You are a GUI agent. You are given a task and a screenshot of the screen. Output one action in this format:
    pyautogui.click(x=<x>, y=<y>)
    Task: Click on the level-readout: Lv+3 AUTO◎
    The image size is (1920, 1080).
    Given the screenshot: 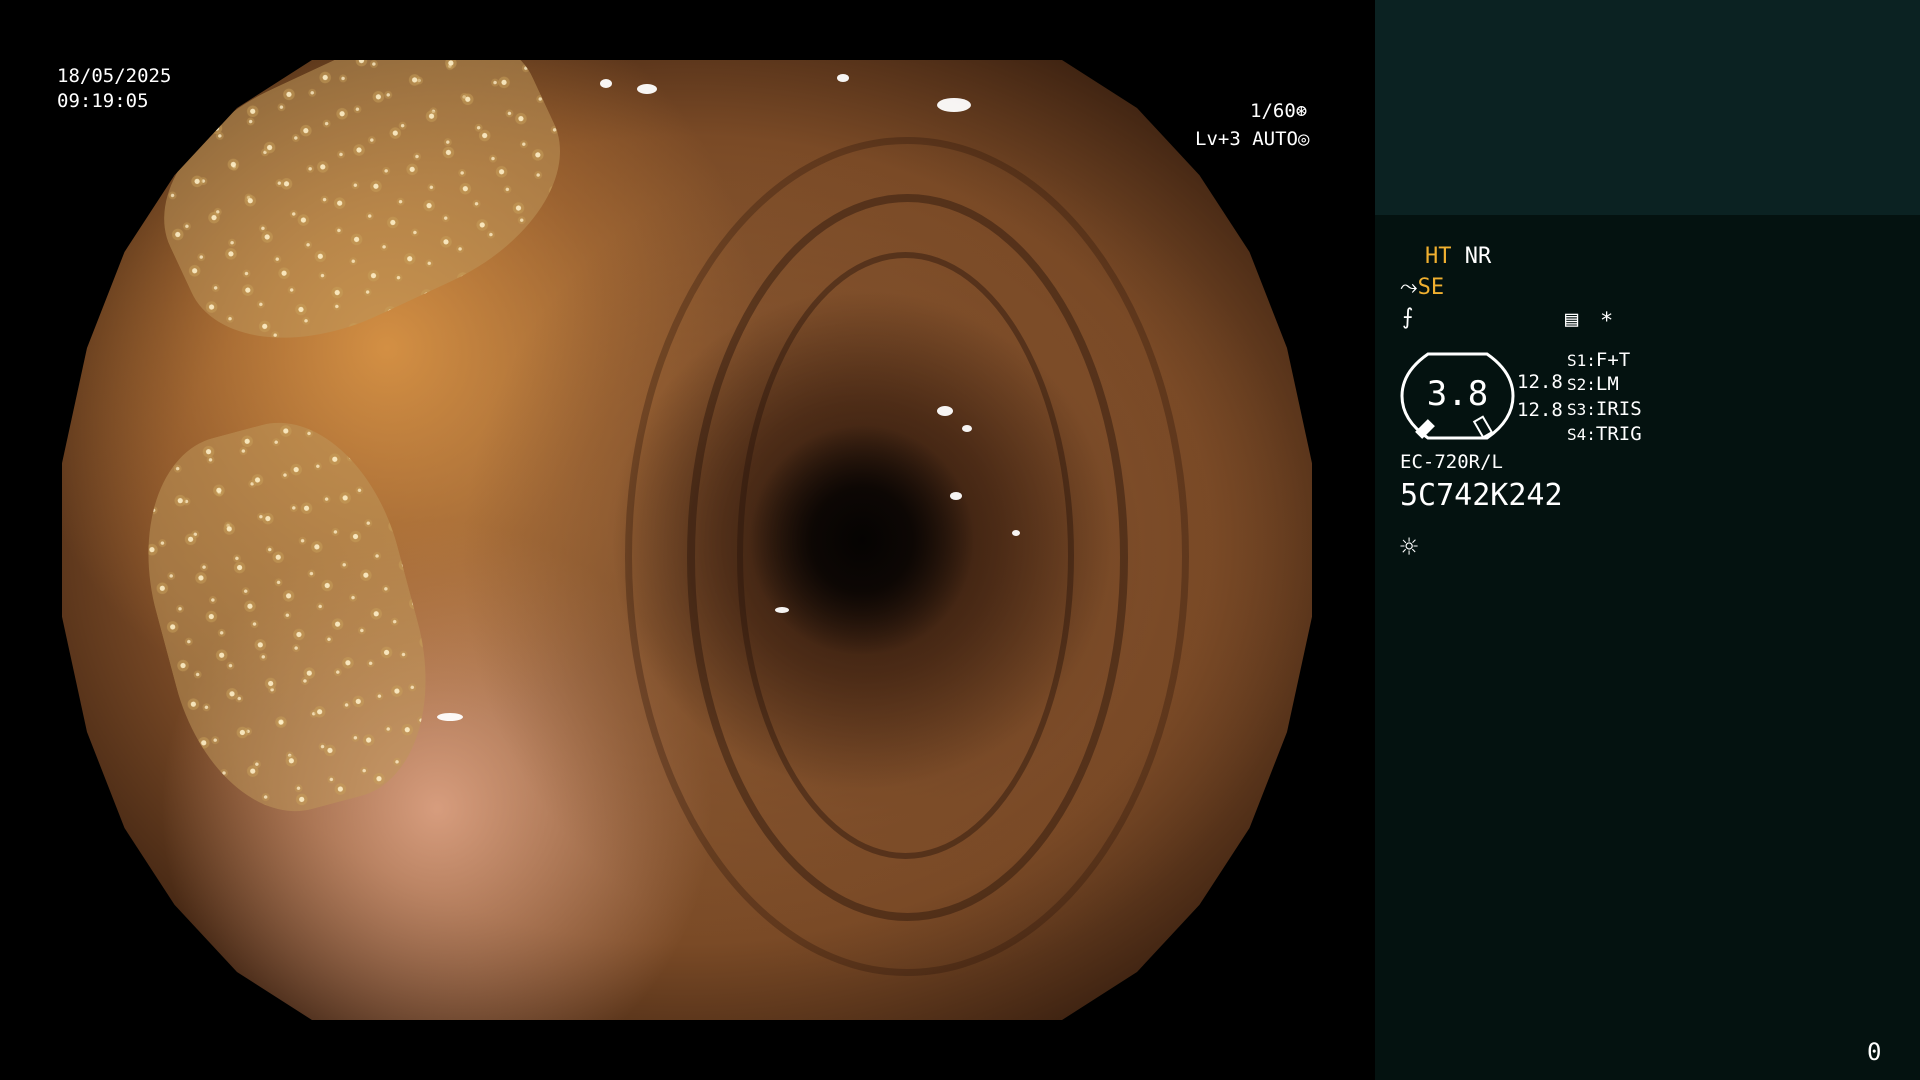 What is the action you would take?
    pyautogui.click(x=1252, y=139)
    